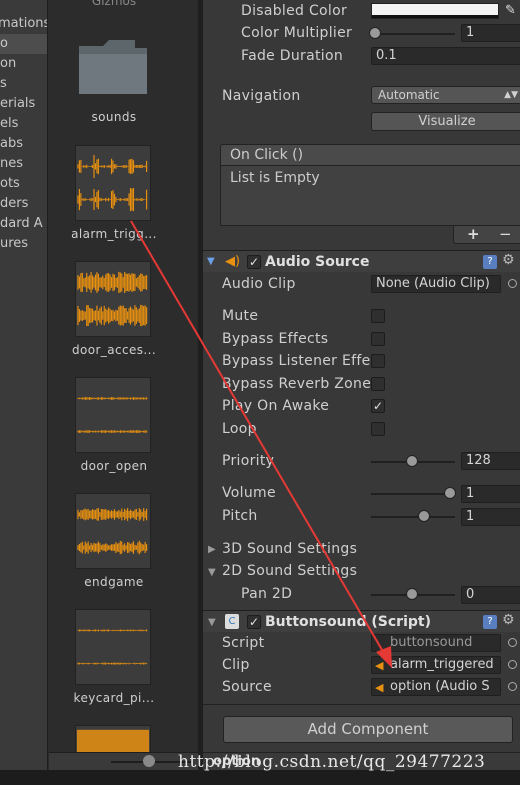 This screenshot has height=785, width=520. Describe the element at coordinates (490, 461) in the screenshot. I see `priority-field: 128` at that location.